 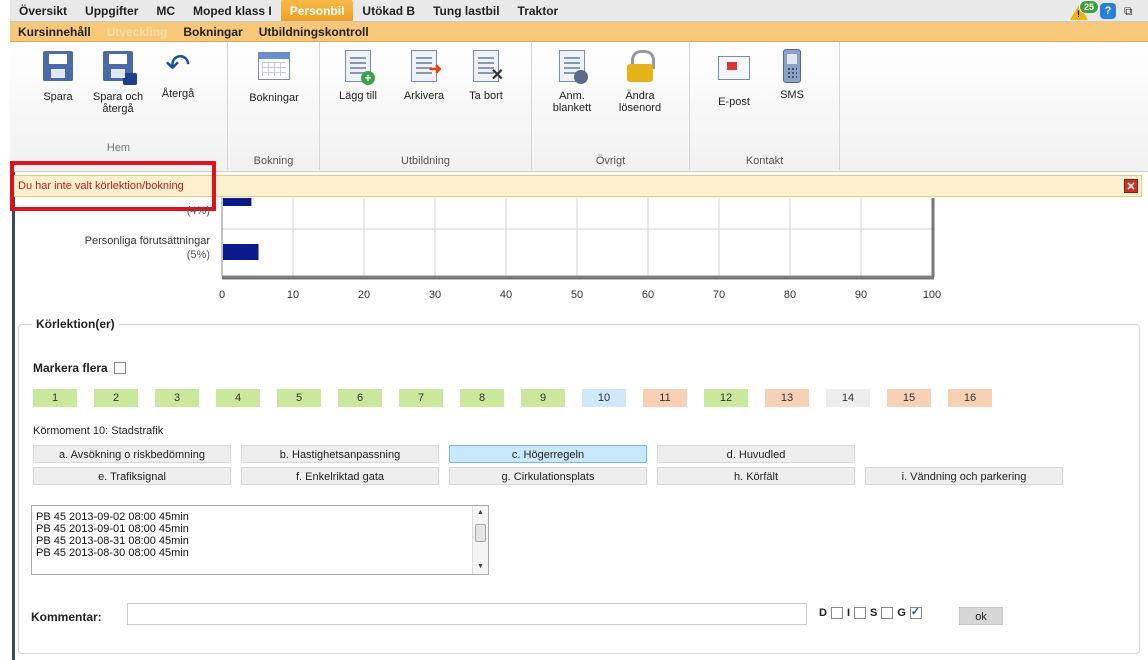 I want to click on group-ovrigt: Anm. blankett Ändra lösenord Övrigt, so click(x=611, y=106).